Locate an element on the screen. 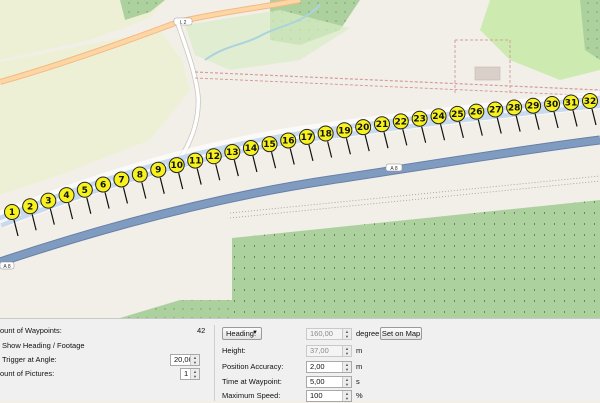 This screenshot has height=403, width=600. accuracy-label: Position Accuracy: is located at coordinates (253, 366).